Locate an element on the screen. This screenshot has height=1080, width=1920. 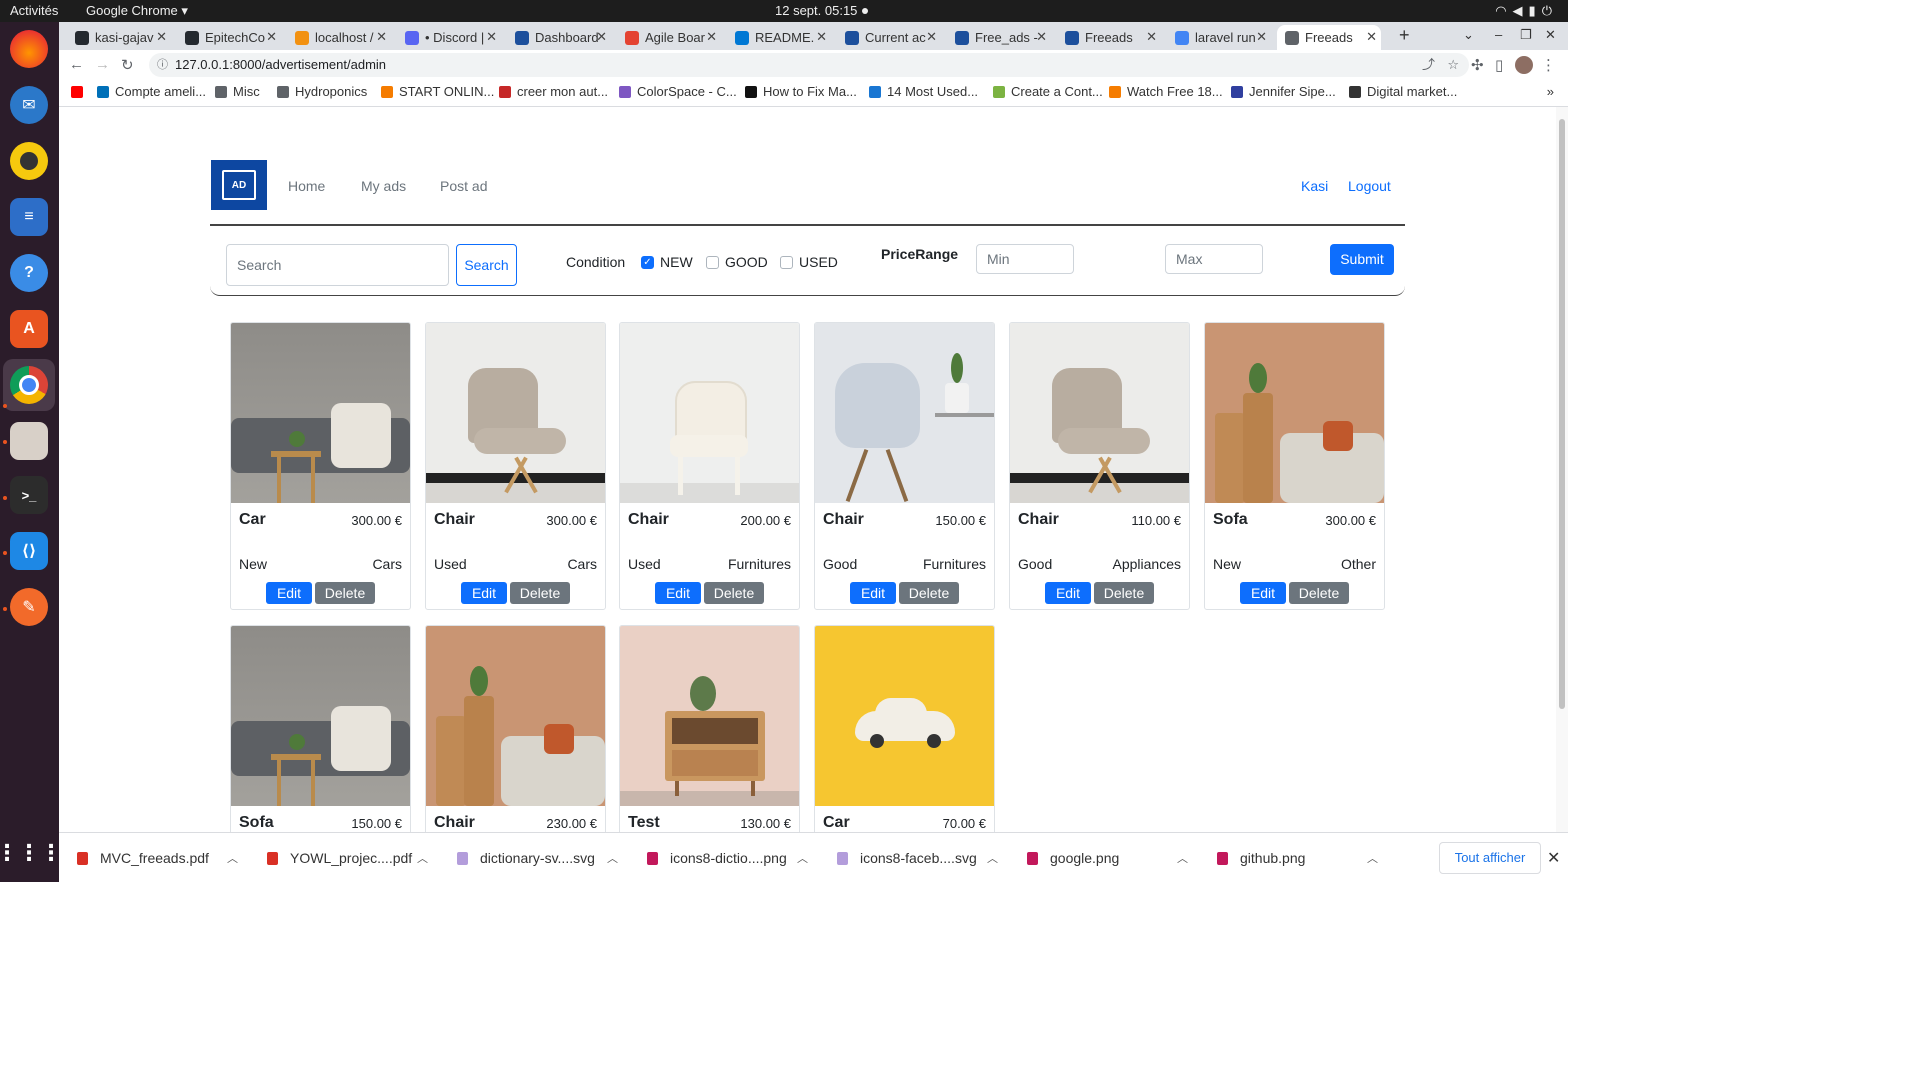
condition-used-checkbox is located at coordinates (786, 262).